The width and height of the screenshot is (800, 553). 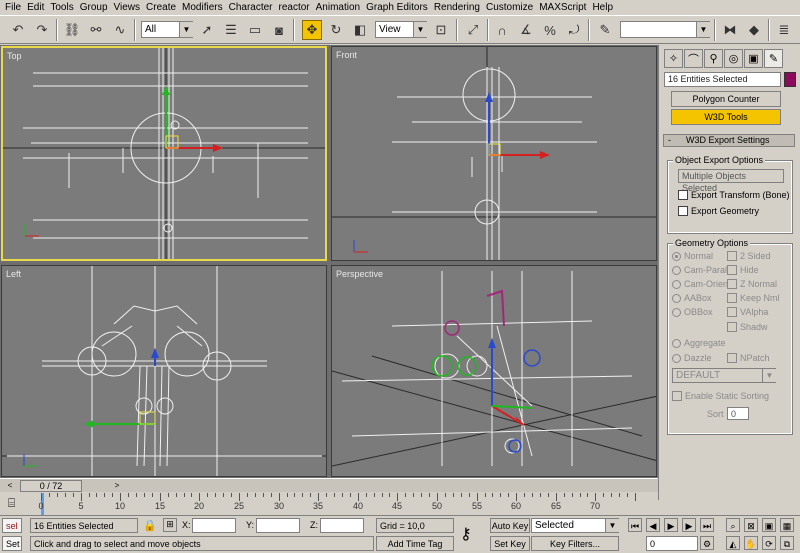 What do you see at coordinates (718, 211) in the screenshot?
I see `export-geometry-checkbox: Export Geometry` at bounding box center [718, 211].